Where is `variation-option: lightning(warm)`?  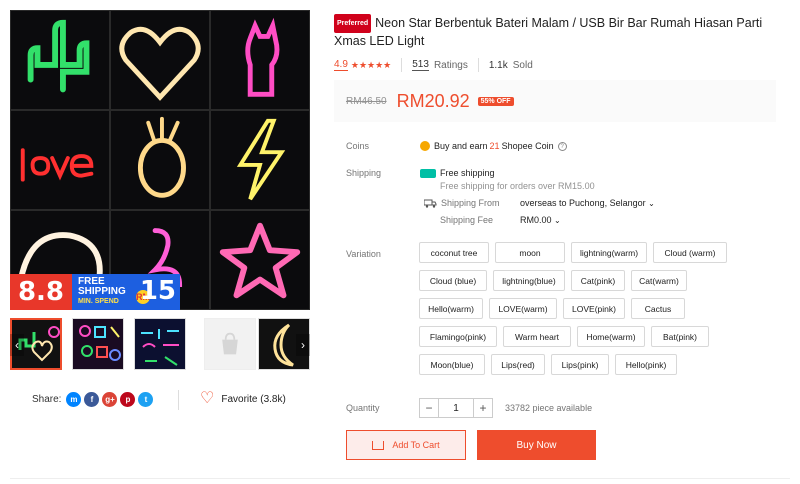 variation-option: lightning(warm) is located at coordinates (609, 252).